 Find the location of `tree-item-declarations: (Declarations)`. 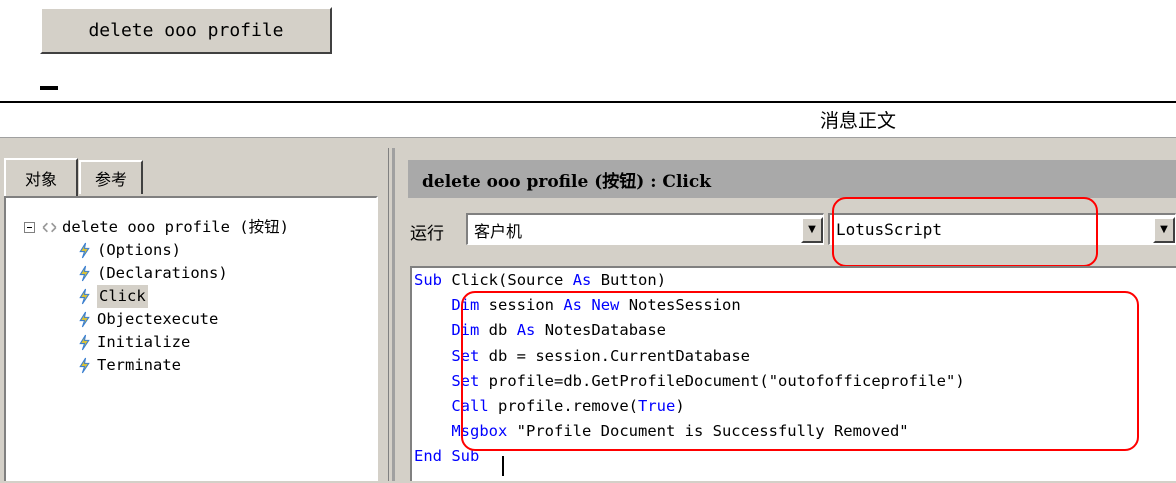

tree-item-declarations: (Declarations) is located at coordinates (182, 273).